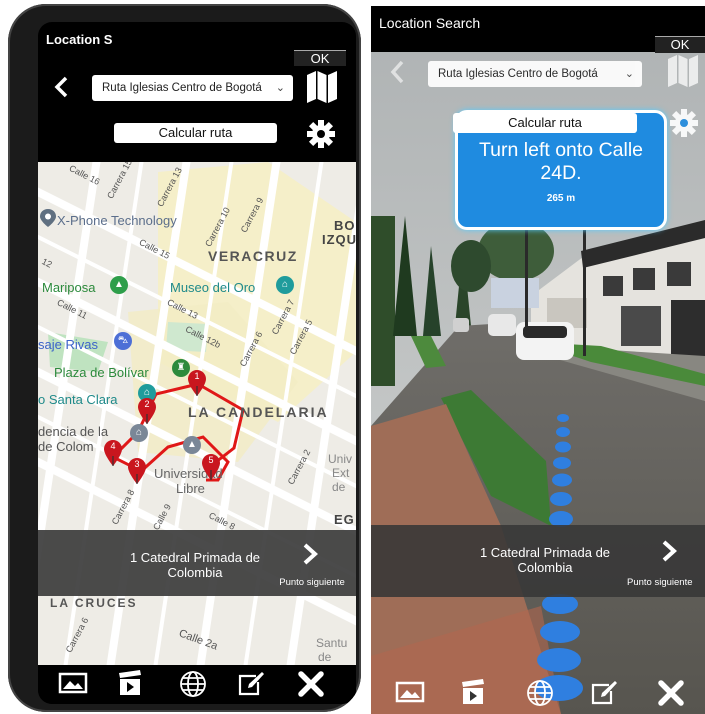 Image resolution: width=705 pixels, height=714 pixels. What do you see at coordinates (339, 239) in the screenshot?
I see `map-label: IZQU` at bounding box center [339, 239].